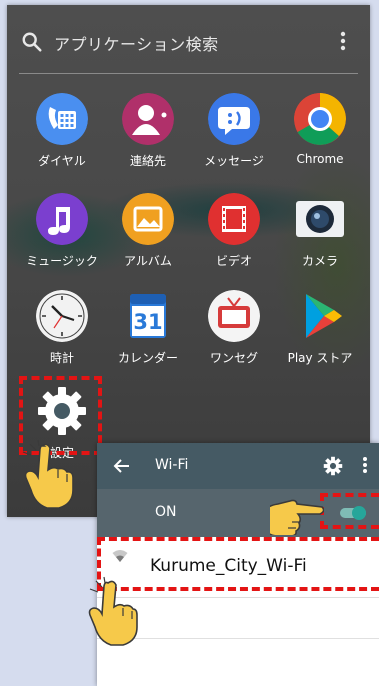 This screenshot has width=379, height=686. What do you see at coordinates (62, 219) in the screenshot?
I see `music-icon` at bounding box center [62, 219].